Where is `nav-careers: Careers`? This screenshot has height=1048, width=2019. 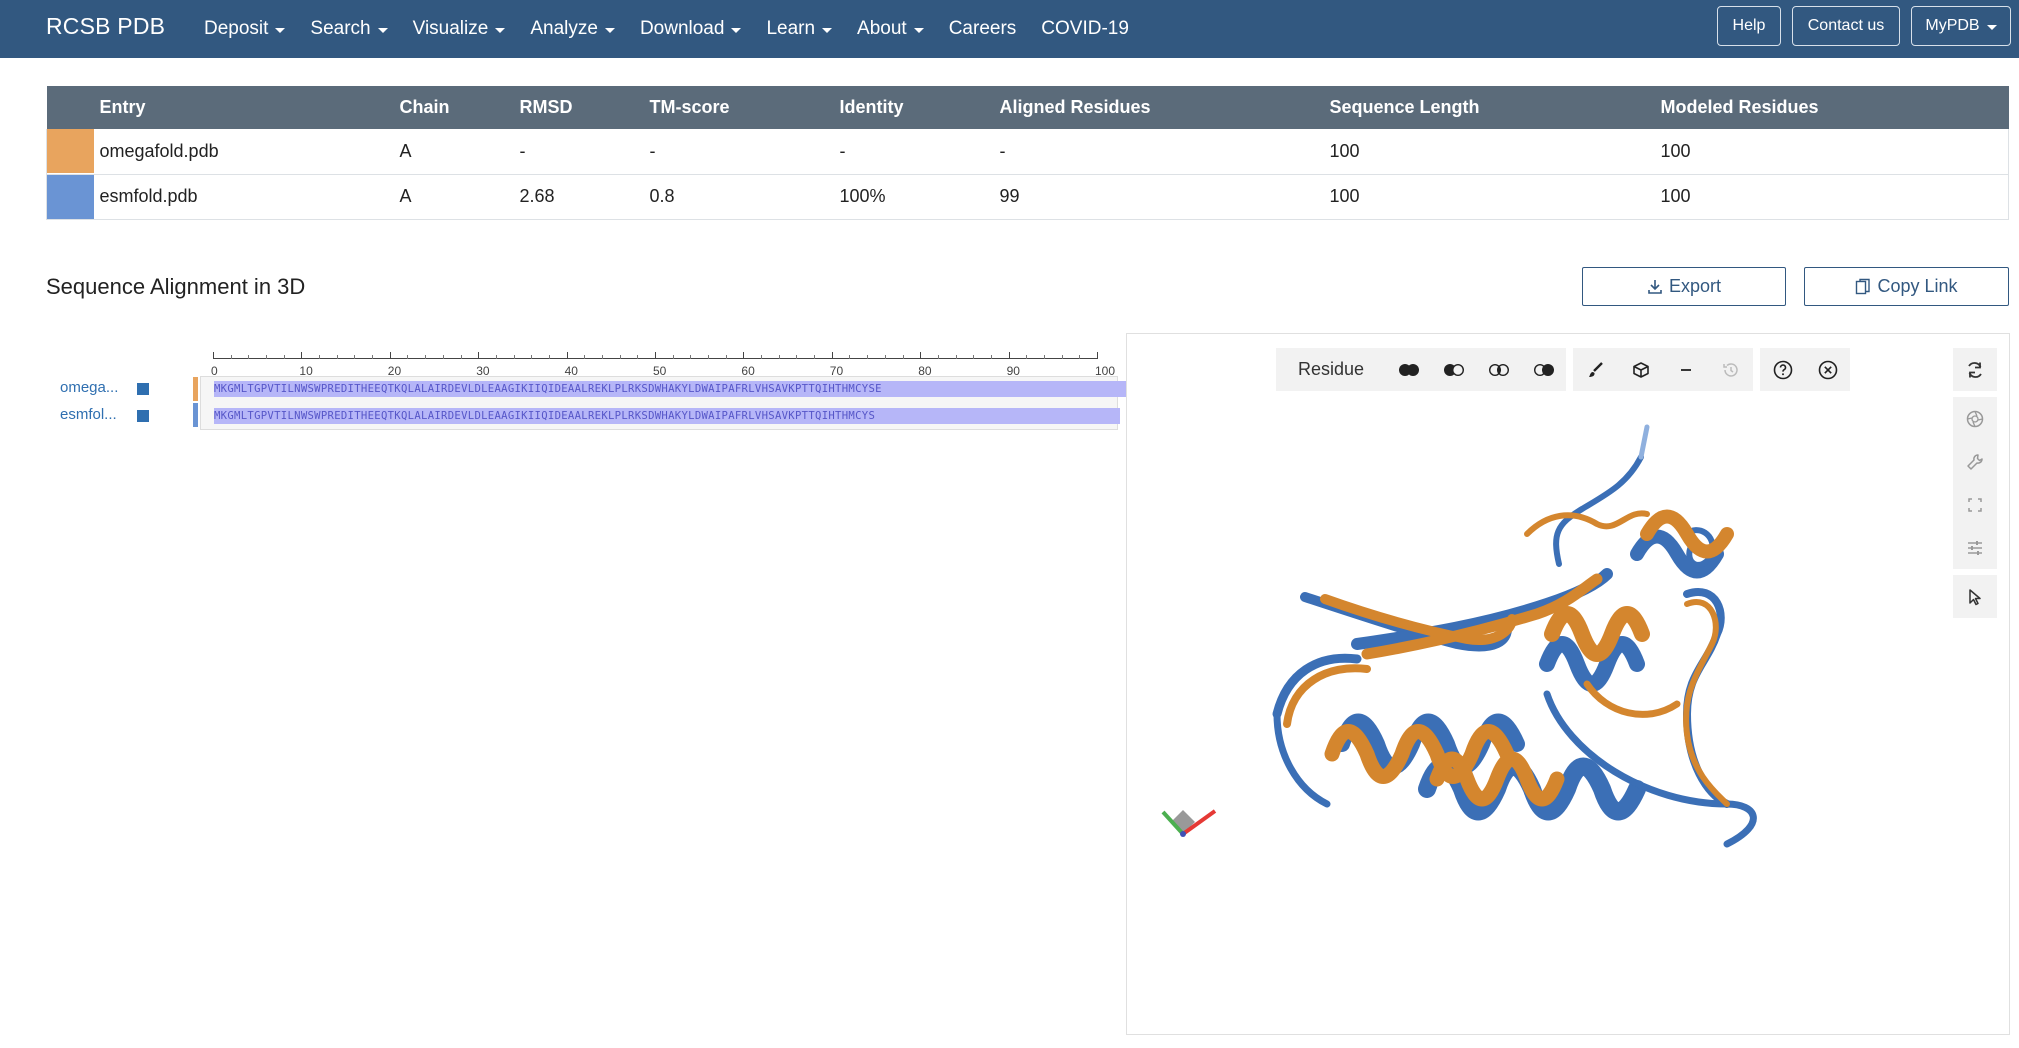 nav-careers: Careers is located at coordinates (983, 29).